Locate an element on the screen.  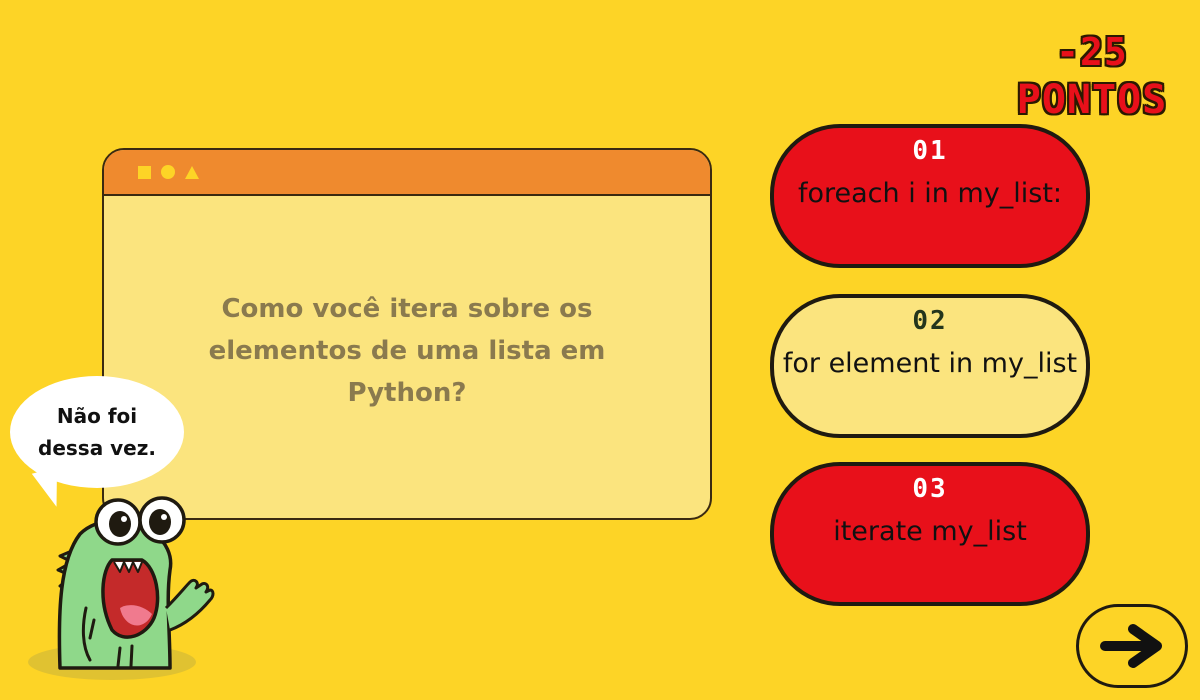
circle-icon is located at coordinates (168, 172).